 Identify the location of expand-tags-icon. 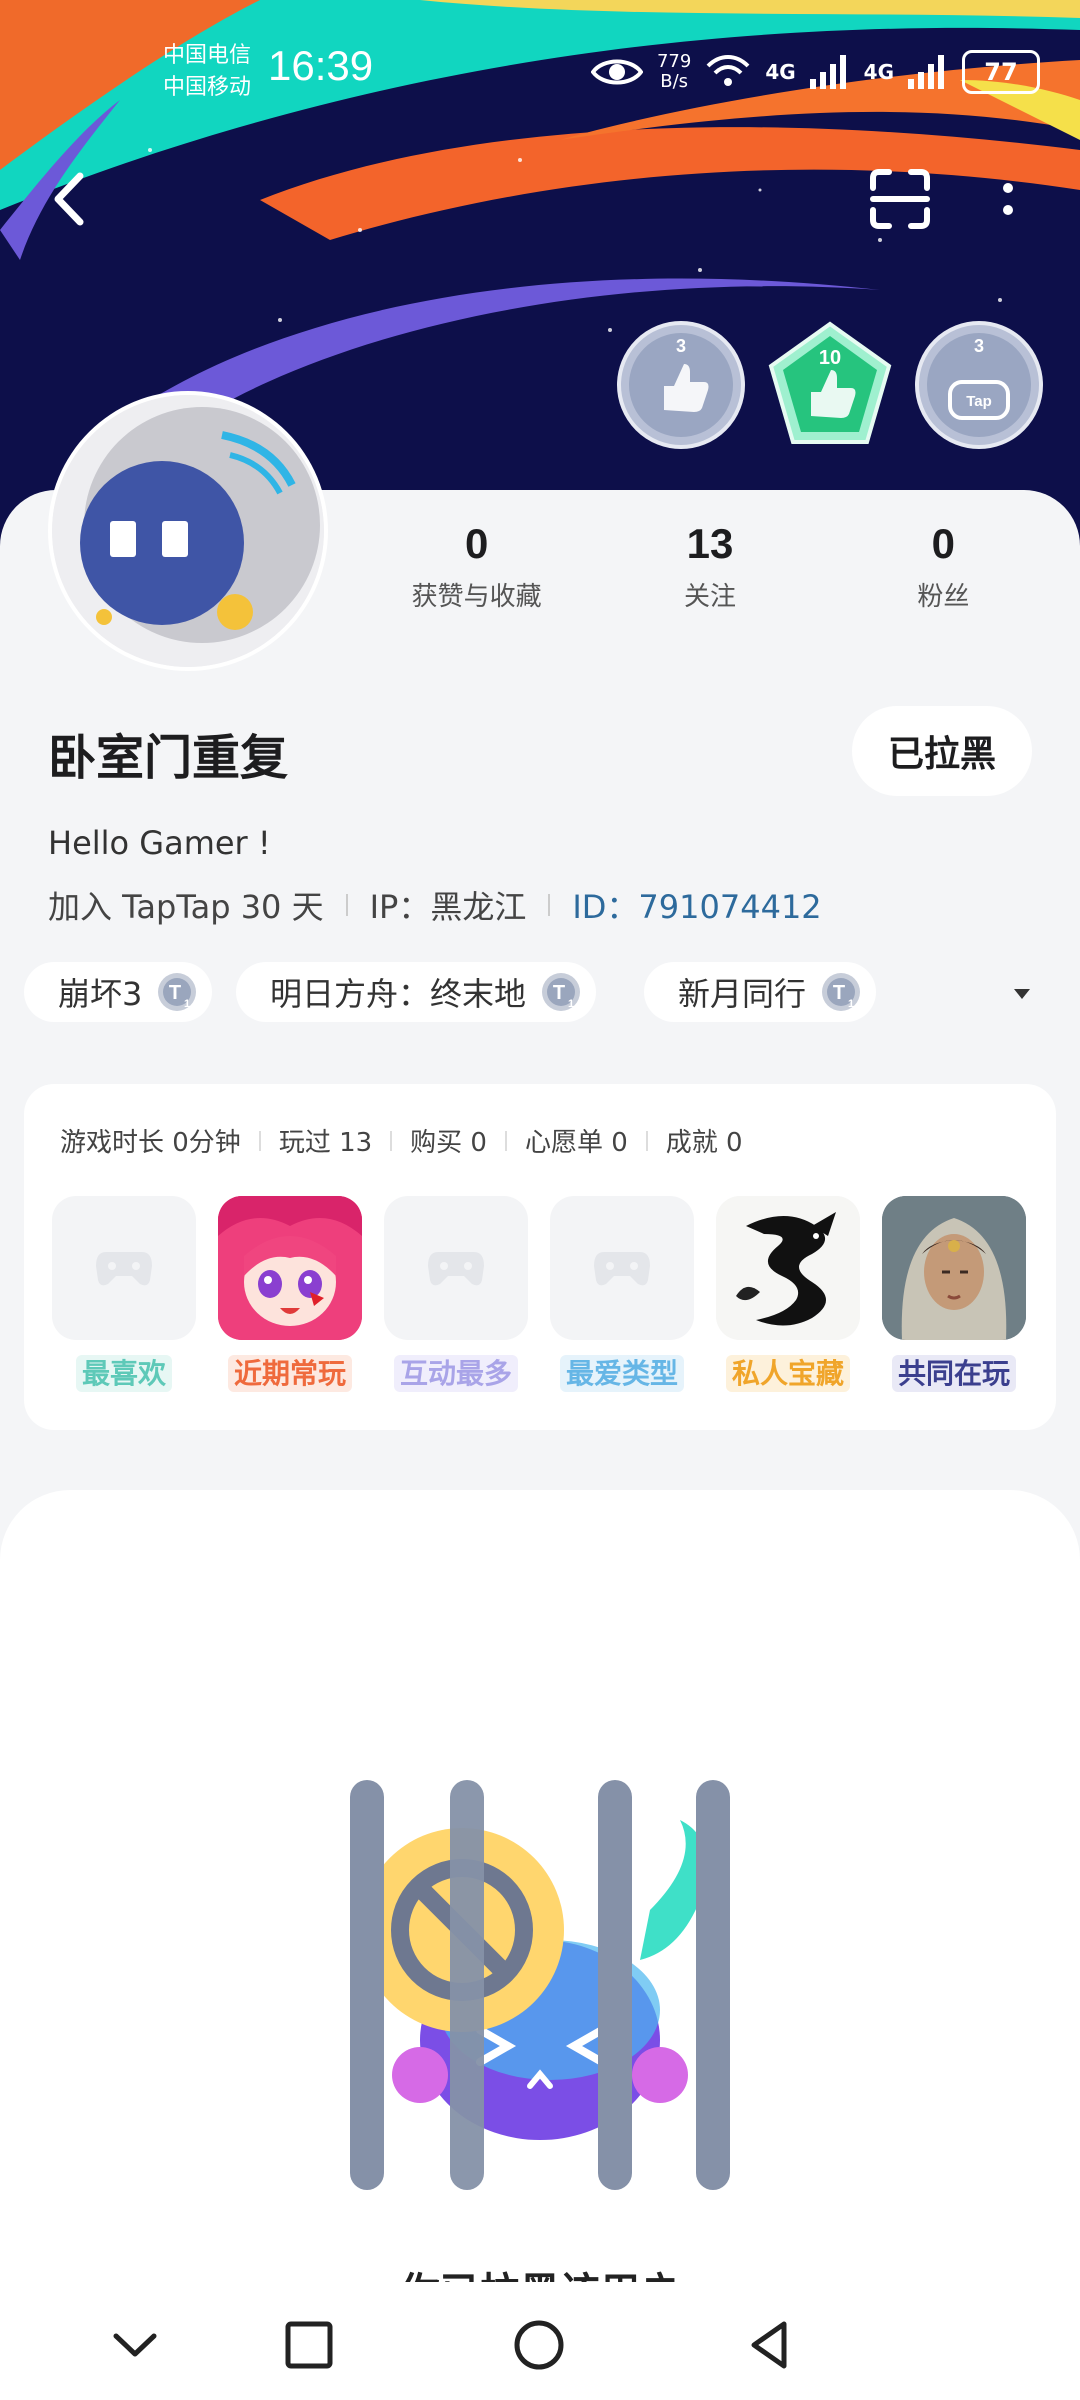
(1022, 994).